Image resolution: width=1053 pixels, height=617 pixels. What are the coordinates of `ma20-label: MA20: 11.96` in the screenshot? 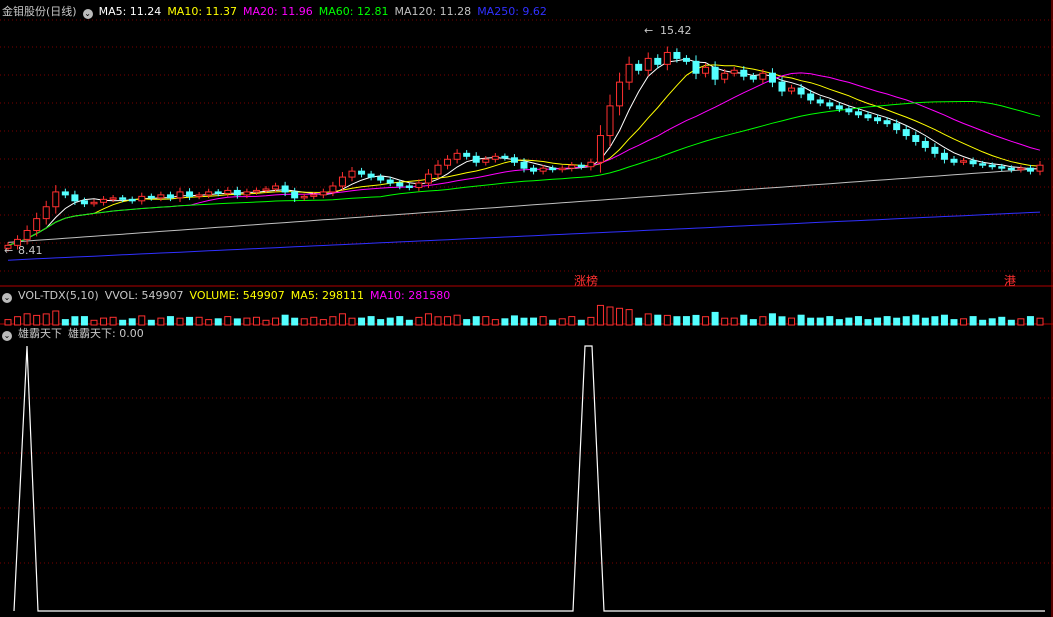 It's located at (278, 11).